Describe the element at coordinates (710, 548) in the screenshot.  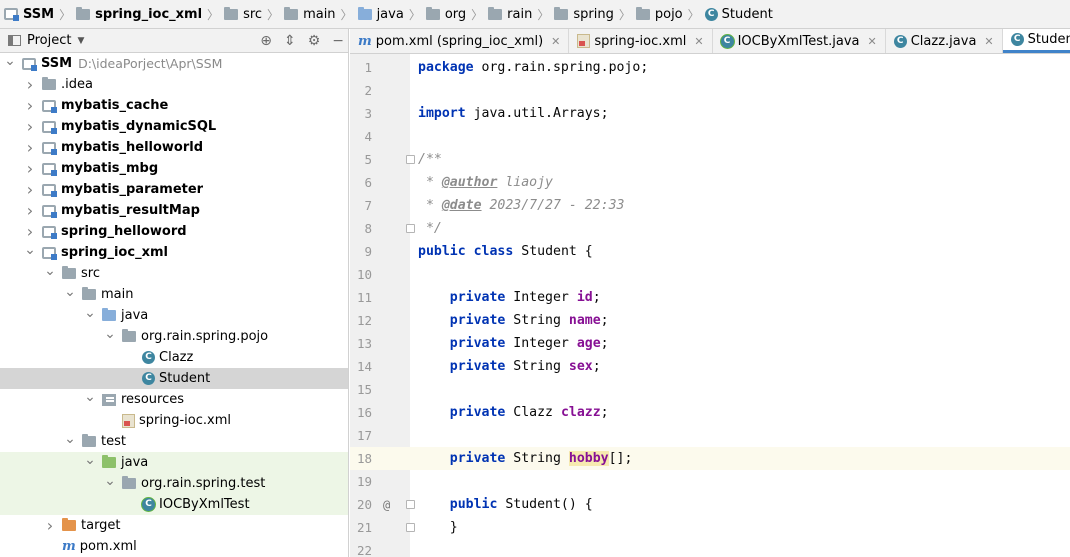
I see `code-line: 22` at that location.